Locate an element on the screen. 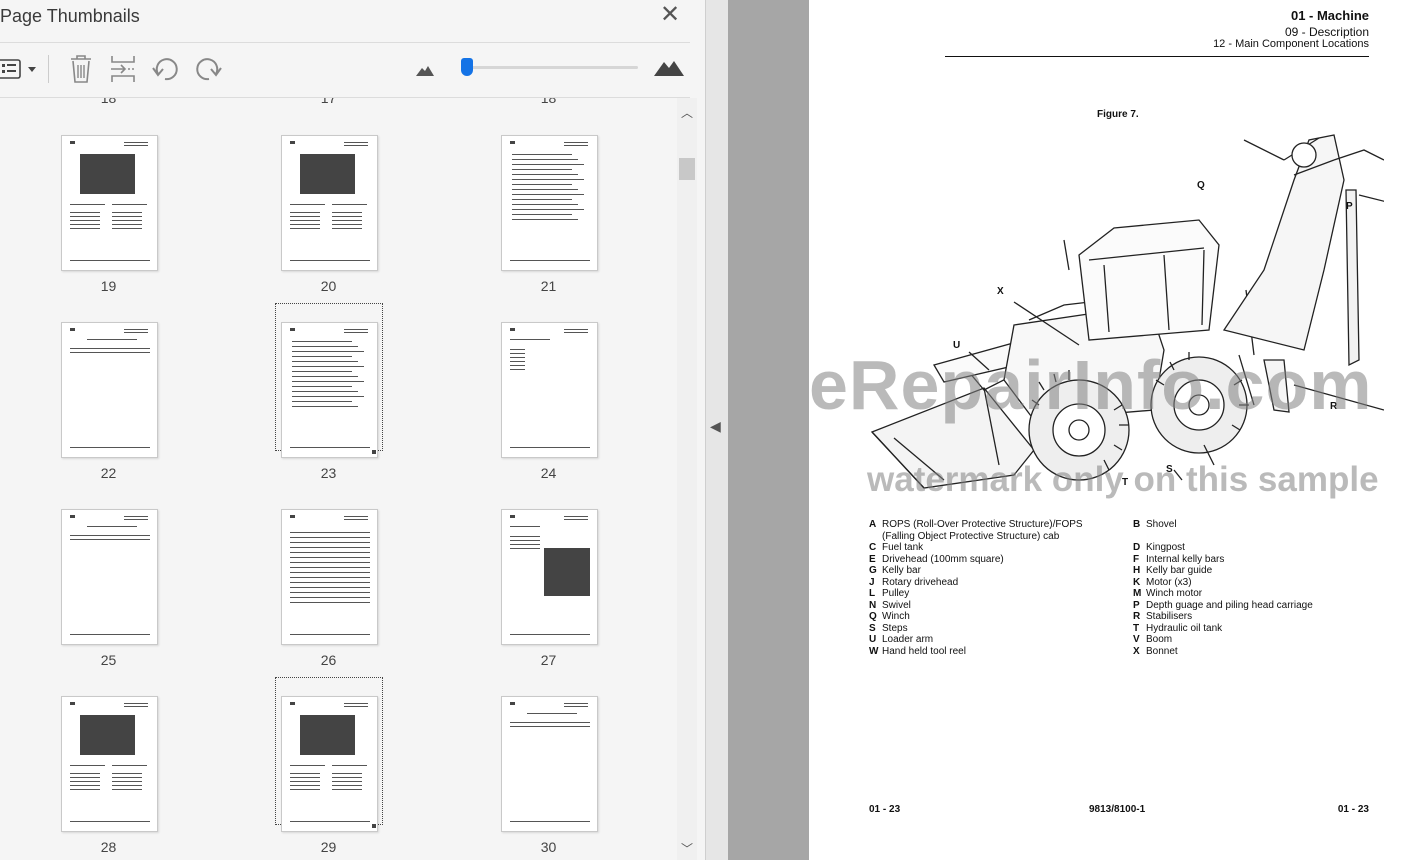 The width and height of the screenshot is (1413, 860). zoom-slider-track is located at coordinates (552, 67).